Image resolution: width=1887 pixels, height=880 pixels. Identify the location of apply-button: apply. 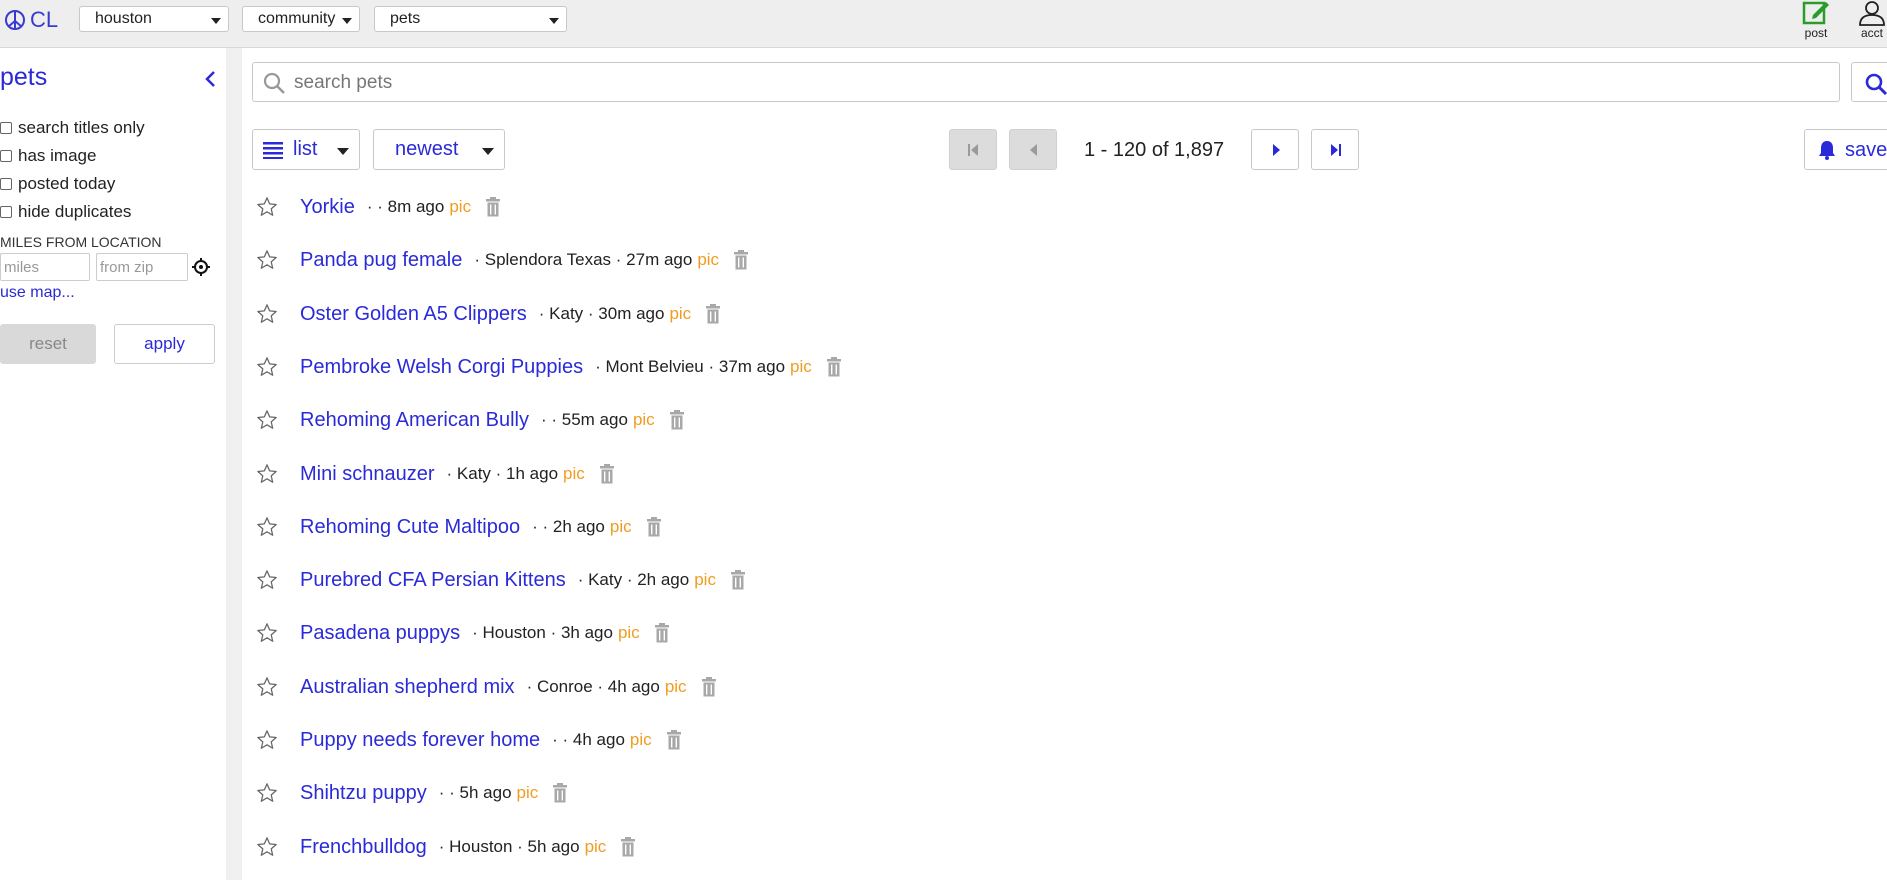
(164, 344).